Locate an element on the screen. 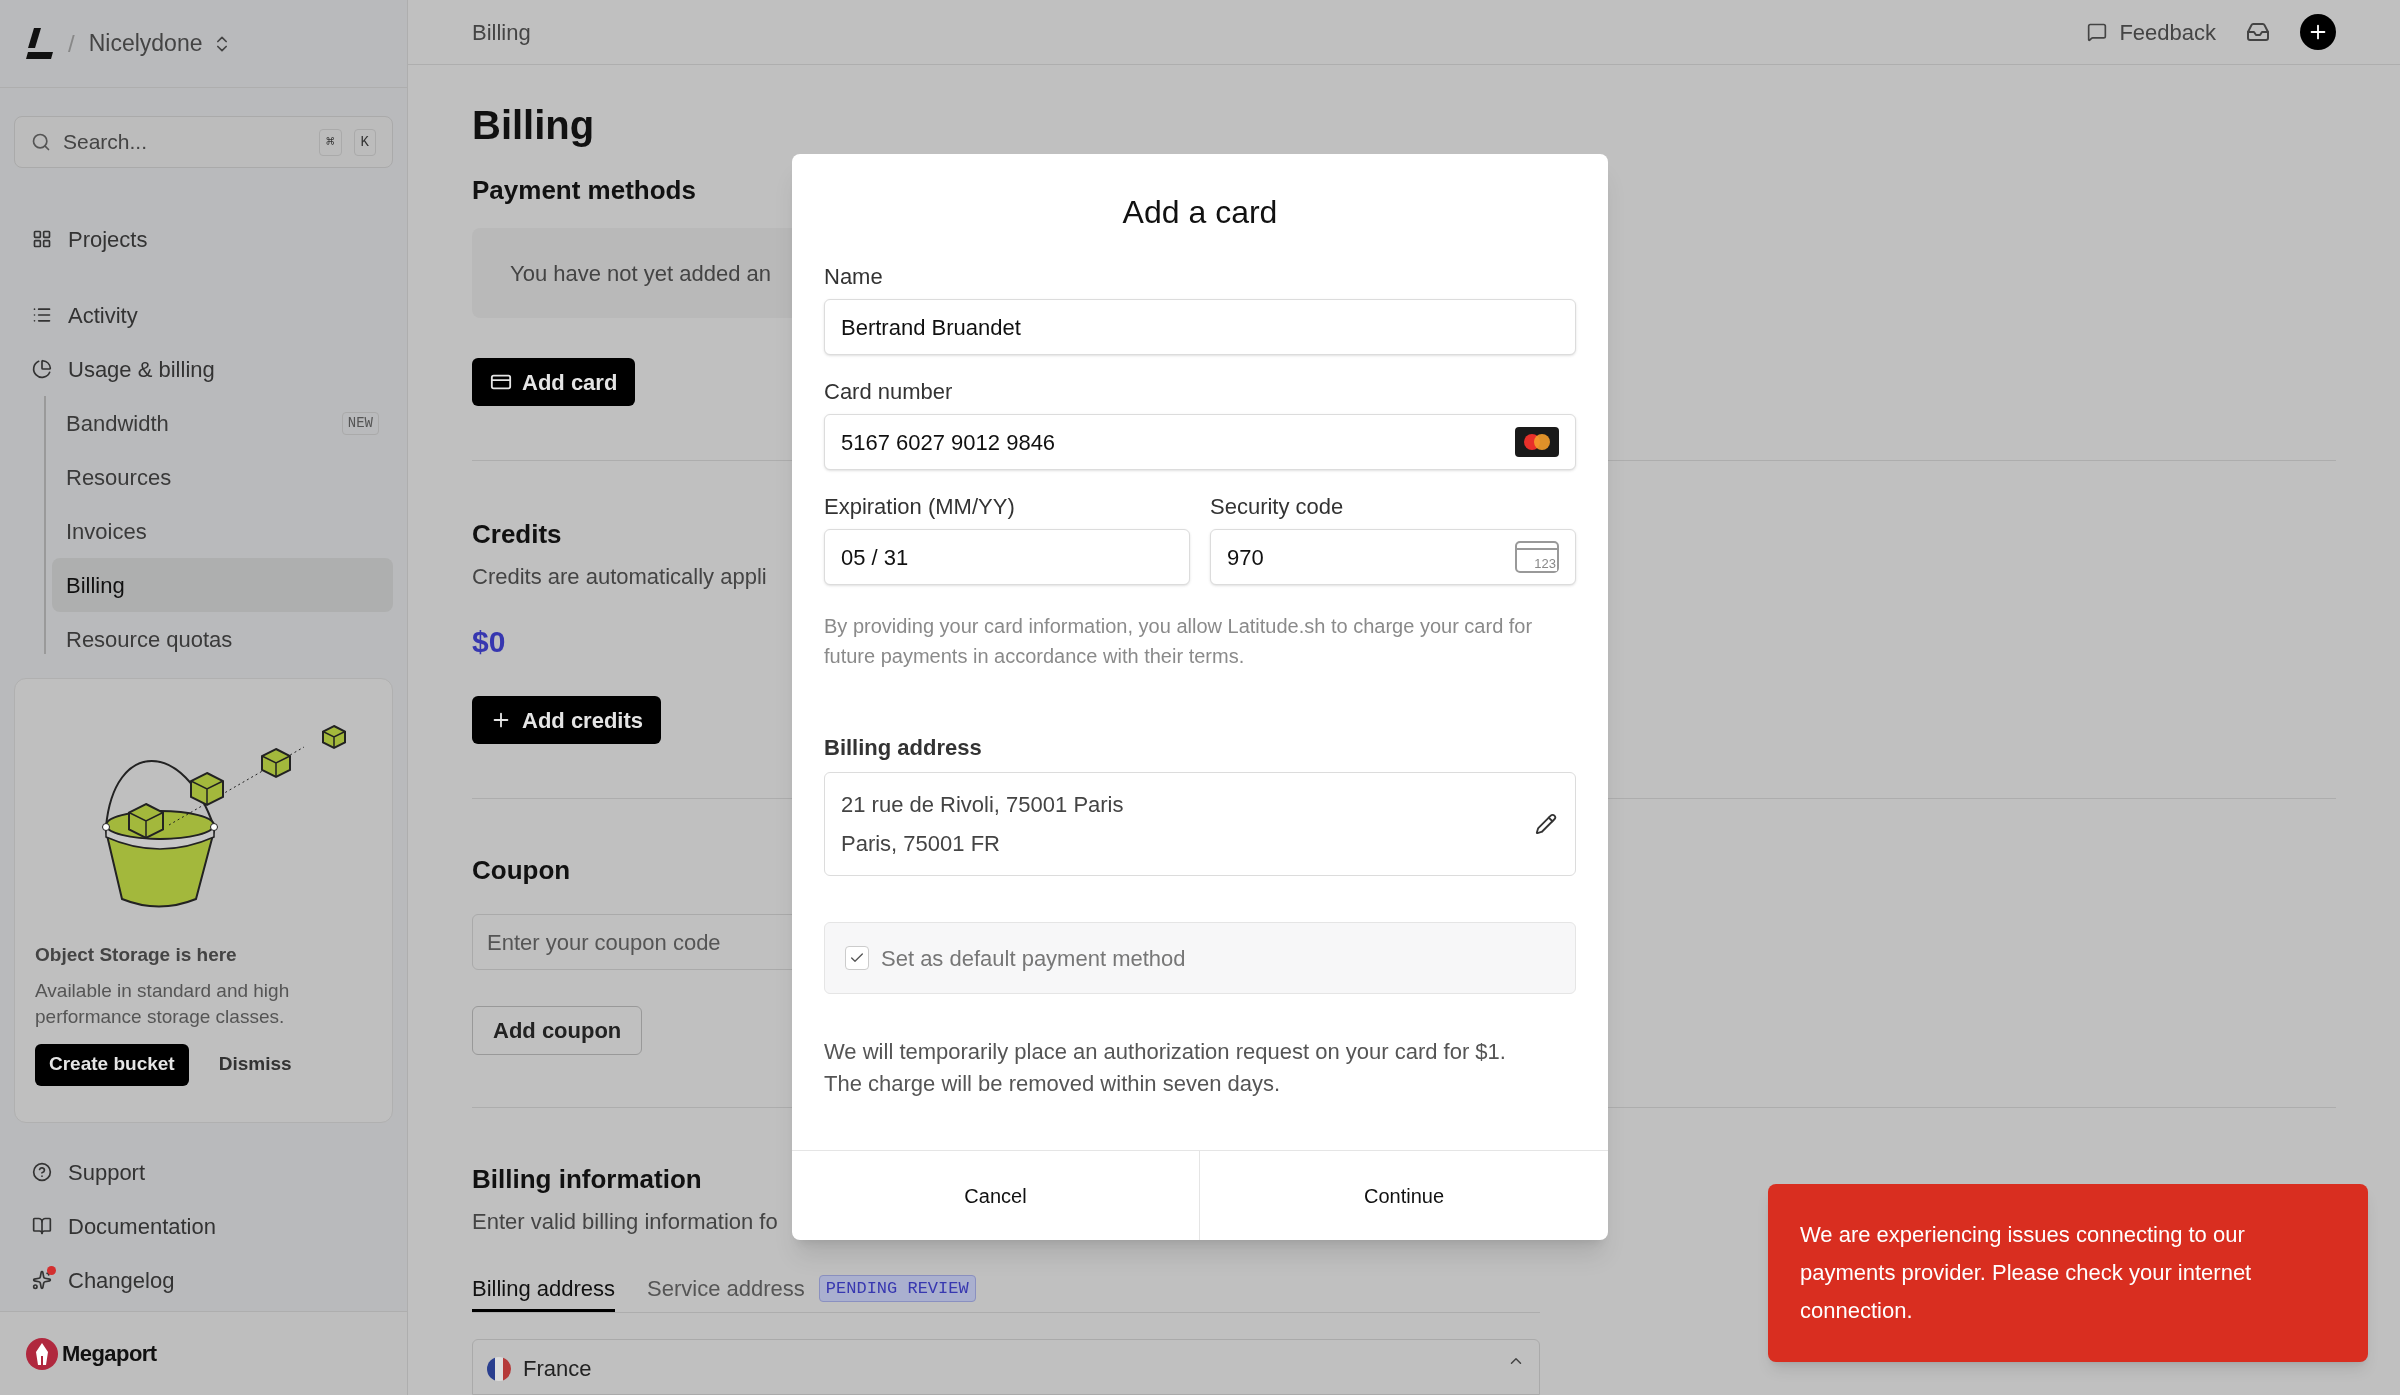 This screenshot has width=2400, height=1395. shortcut-key: ⌘ is located at coordinates (330, 142).